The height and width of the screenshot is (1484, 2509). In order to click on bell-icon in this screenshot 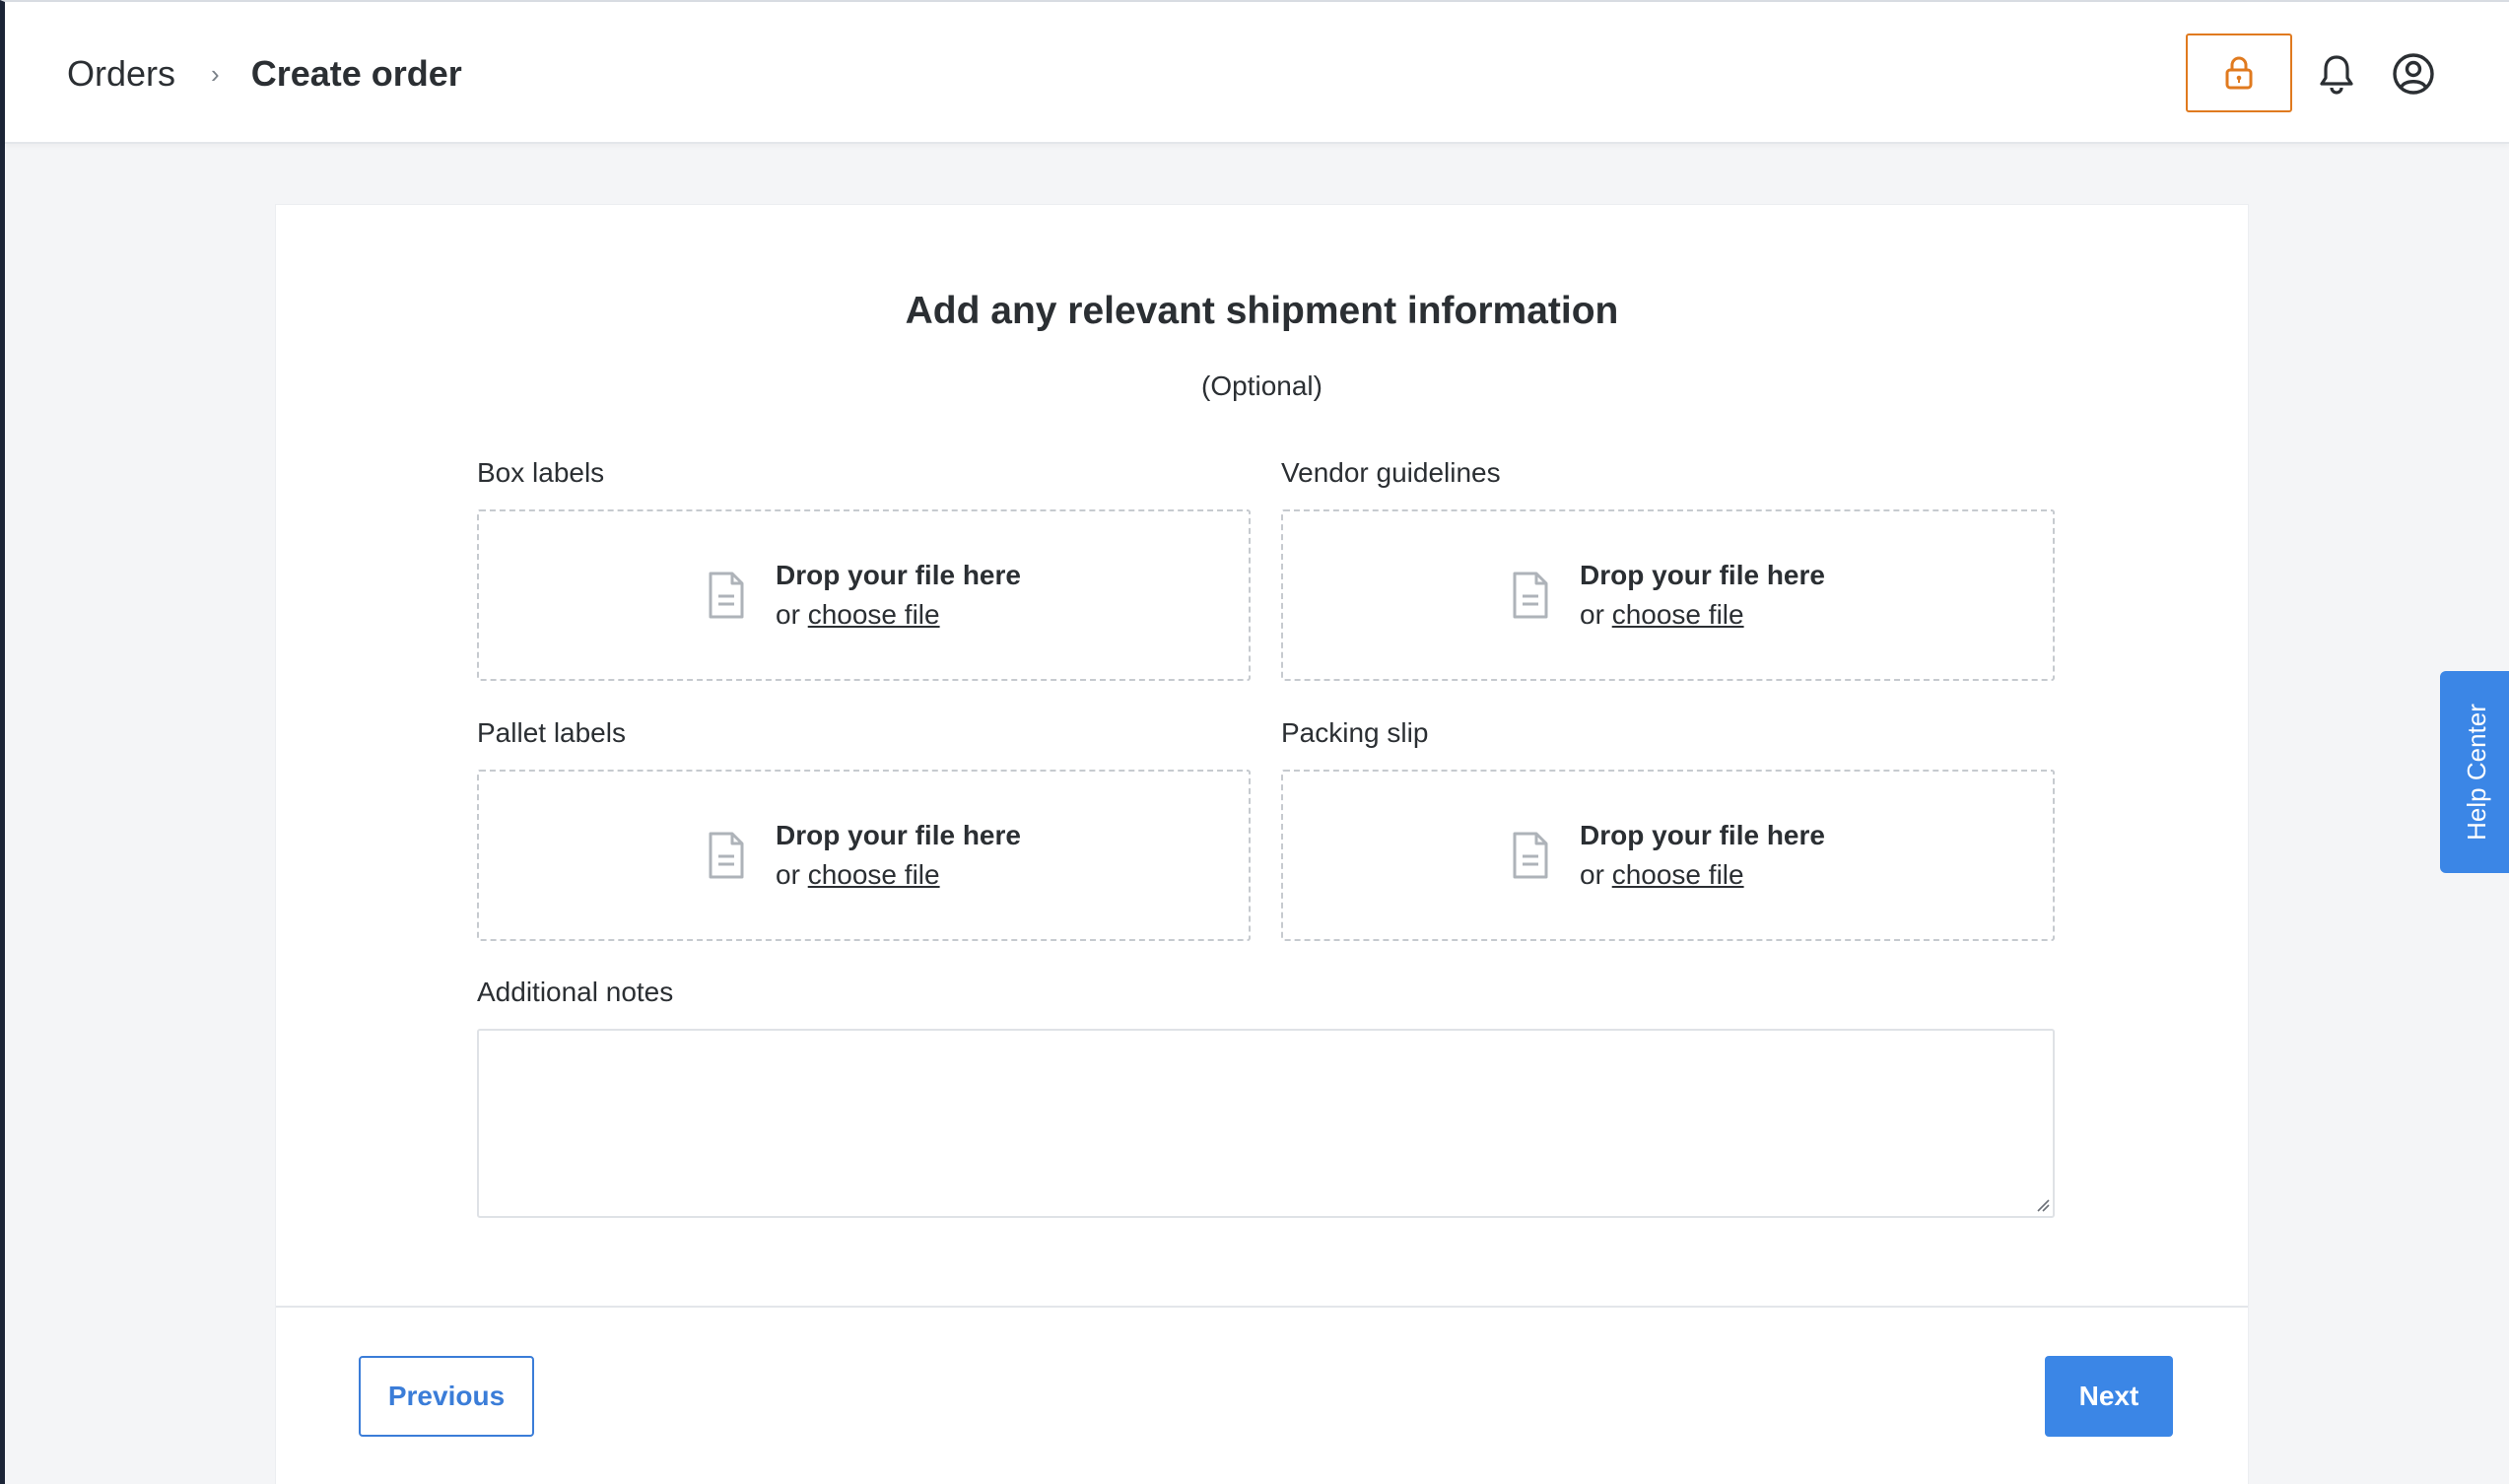, I will do `click(2336, 75)`.